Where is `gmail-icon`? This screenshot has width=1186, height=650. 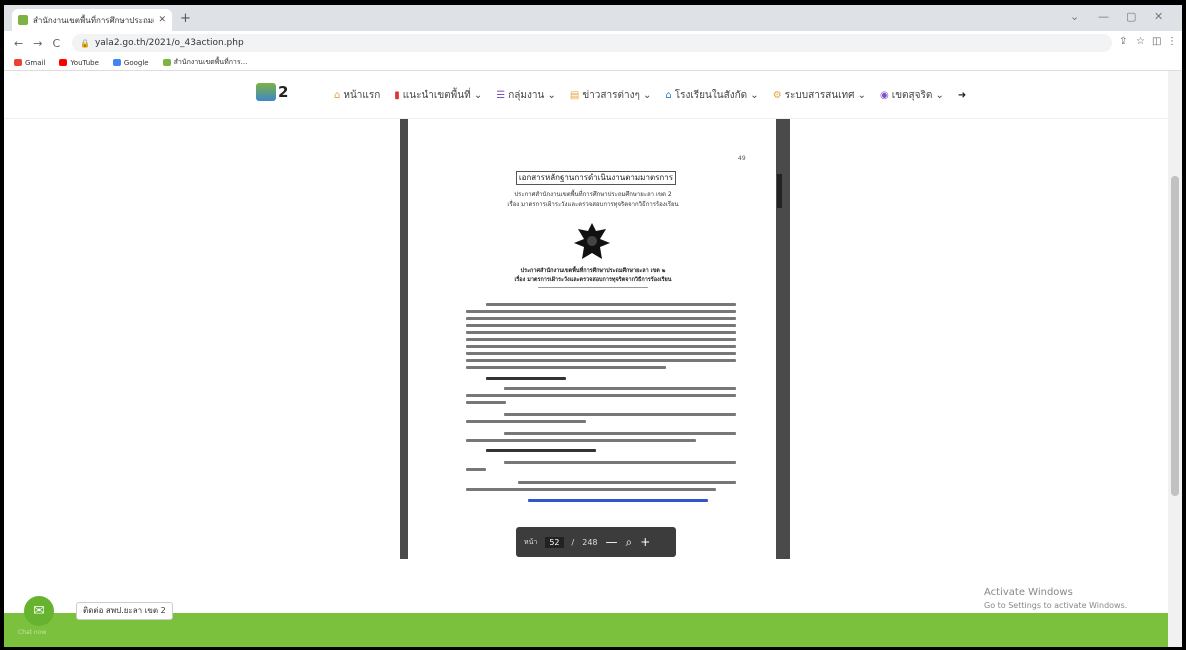 gmail-icon is located at coordinates (18, 62).